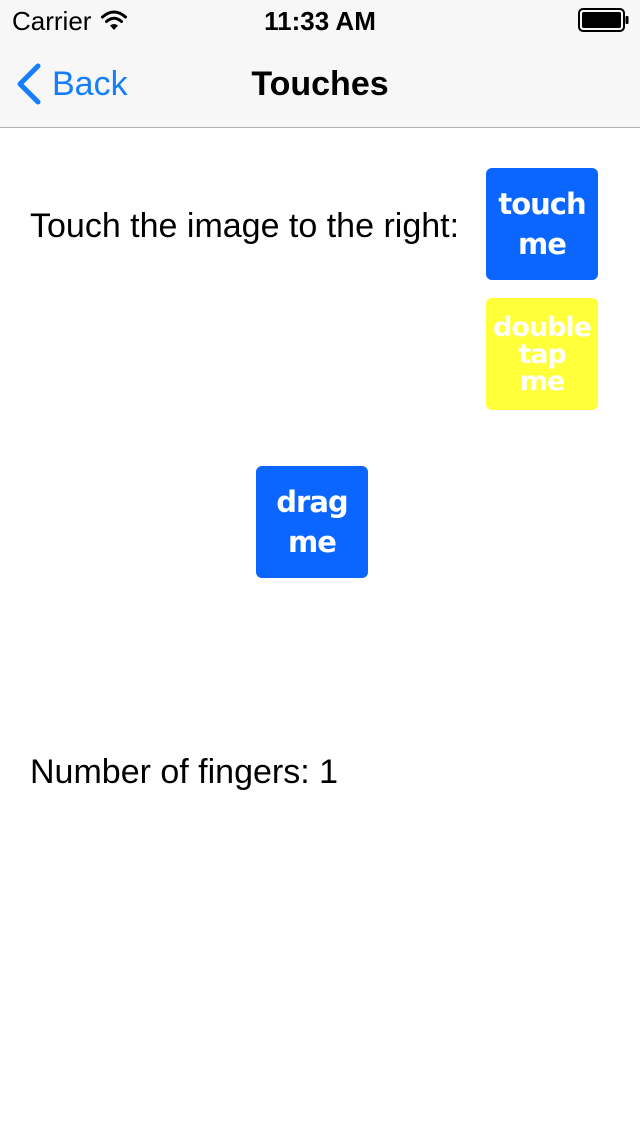 This screenshot has width=640, height=1136. Describe the element at coordinates (603, 20) in the screenshot. I see `battery-icon` at that location.